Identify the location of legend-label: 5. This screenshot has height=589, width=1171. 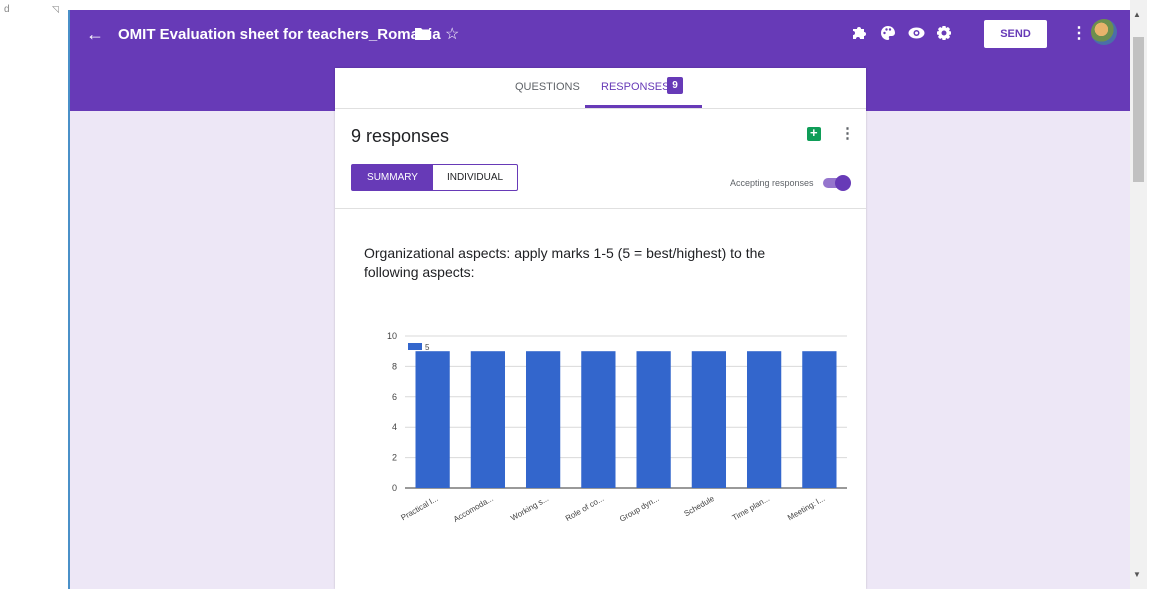
(427, 347).